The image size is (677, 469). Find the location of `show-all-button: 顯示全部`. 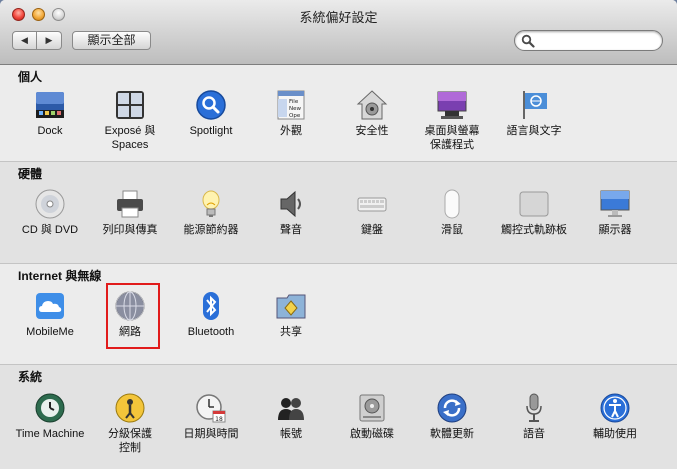

show-all-button: 顯示全部 is located at coordinates (111, 40).